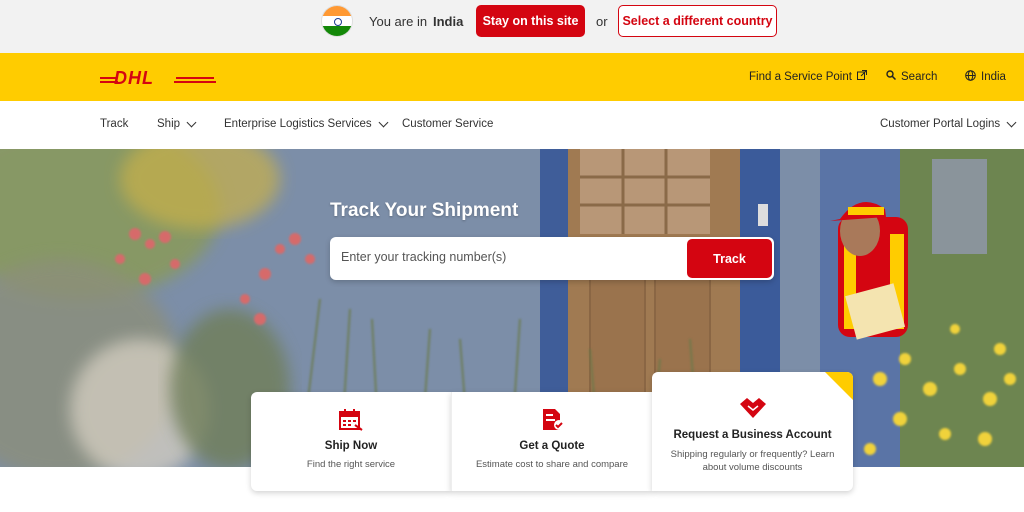 The height and width of the screenshot is (512, 1024). I want to click on find-service-point-link: Find a Service Point, so click(808, 76).